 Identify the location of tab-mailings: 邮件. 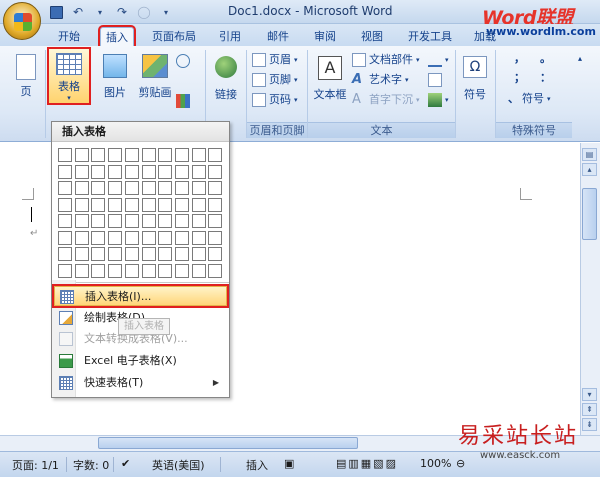
(278, 36).